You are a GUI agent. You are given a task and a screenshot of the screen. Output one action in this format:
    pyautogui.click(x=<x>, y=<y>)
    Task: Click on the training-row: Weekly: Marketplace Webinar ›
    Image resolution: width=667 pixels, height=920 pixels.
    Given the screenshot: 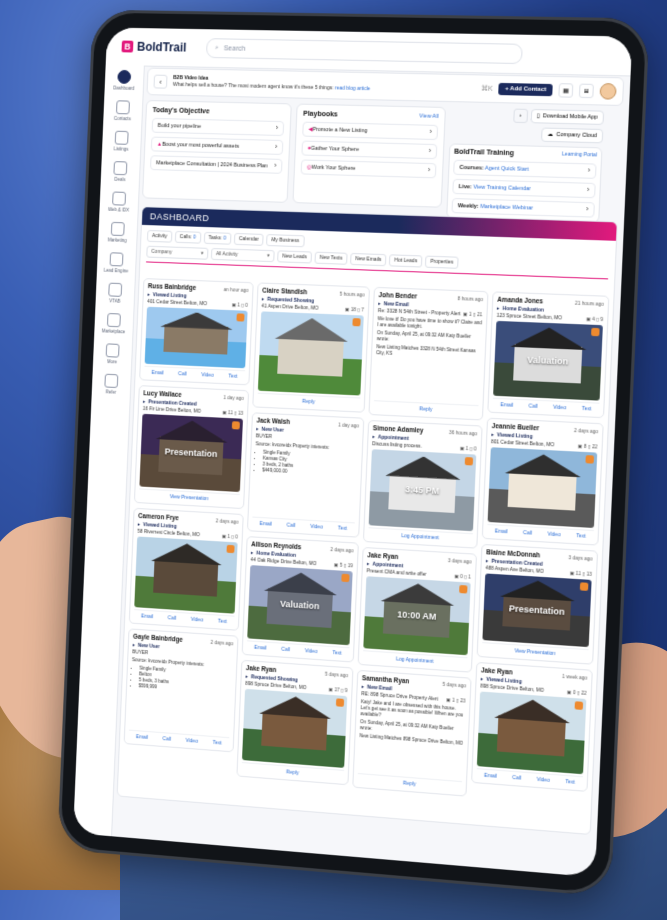 What is the action you would take?
    pyautogui.click(x=522, y=208)
    